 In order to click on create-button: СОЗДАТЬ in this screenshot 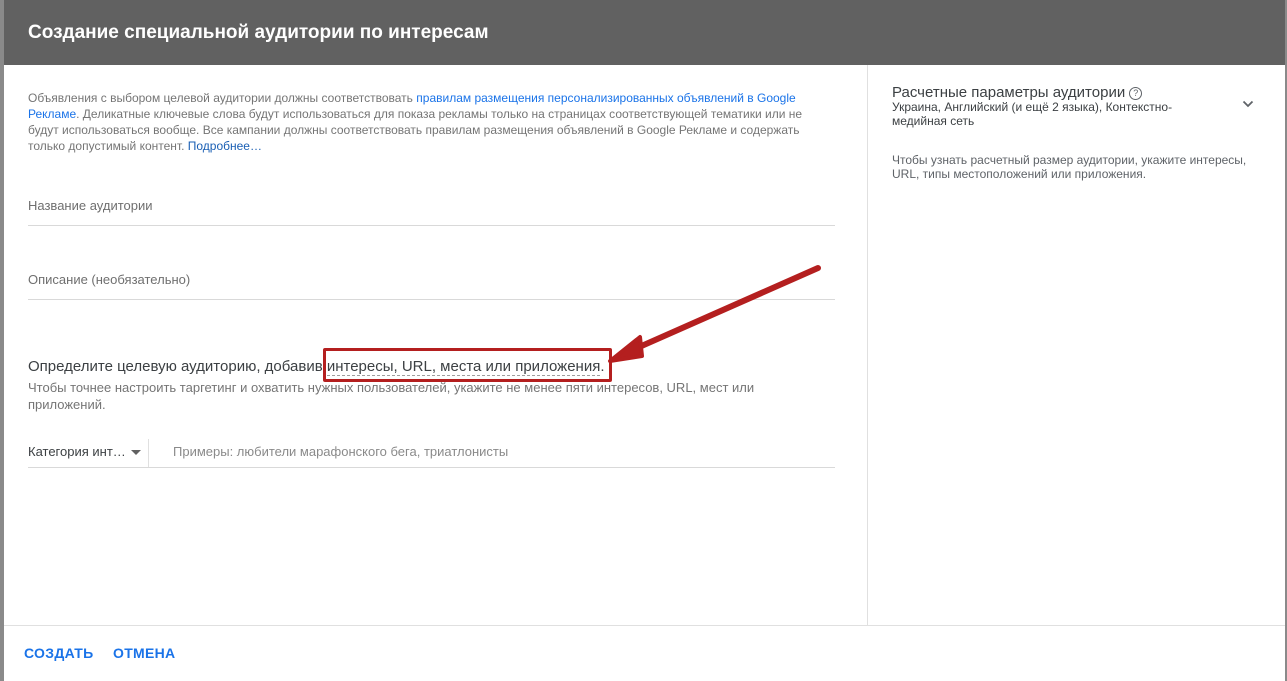, I will do `click(59, 653)`.